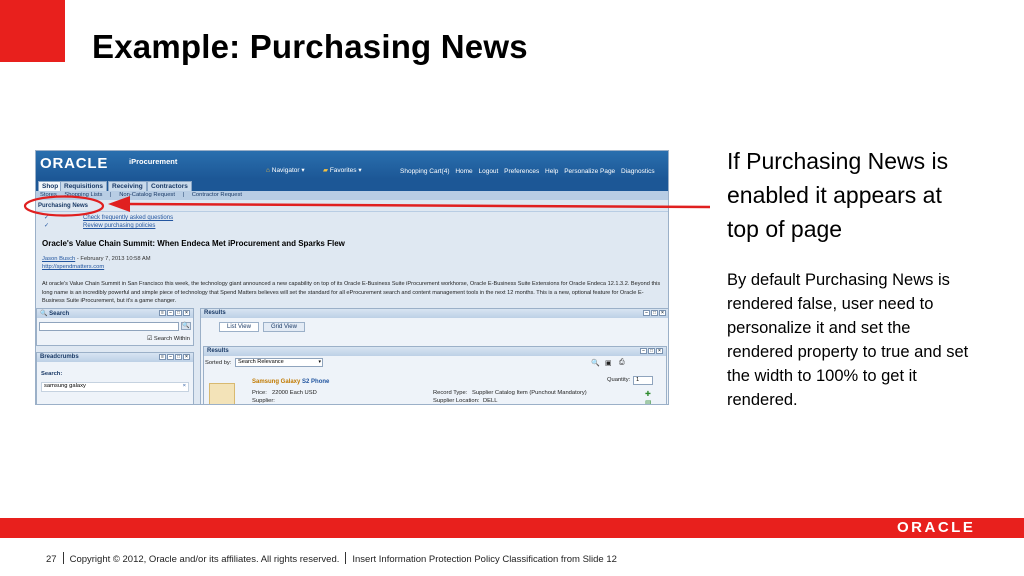 Image resolution: width=1024 pixels, height=576 pixels. What do you see at coordinates (109, 326) in the screenshot?
I see `search-input` at bounding box center [109, 326].